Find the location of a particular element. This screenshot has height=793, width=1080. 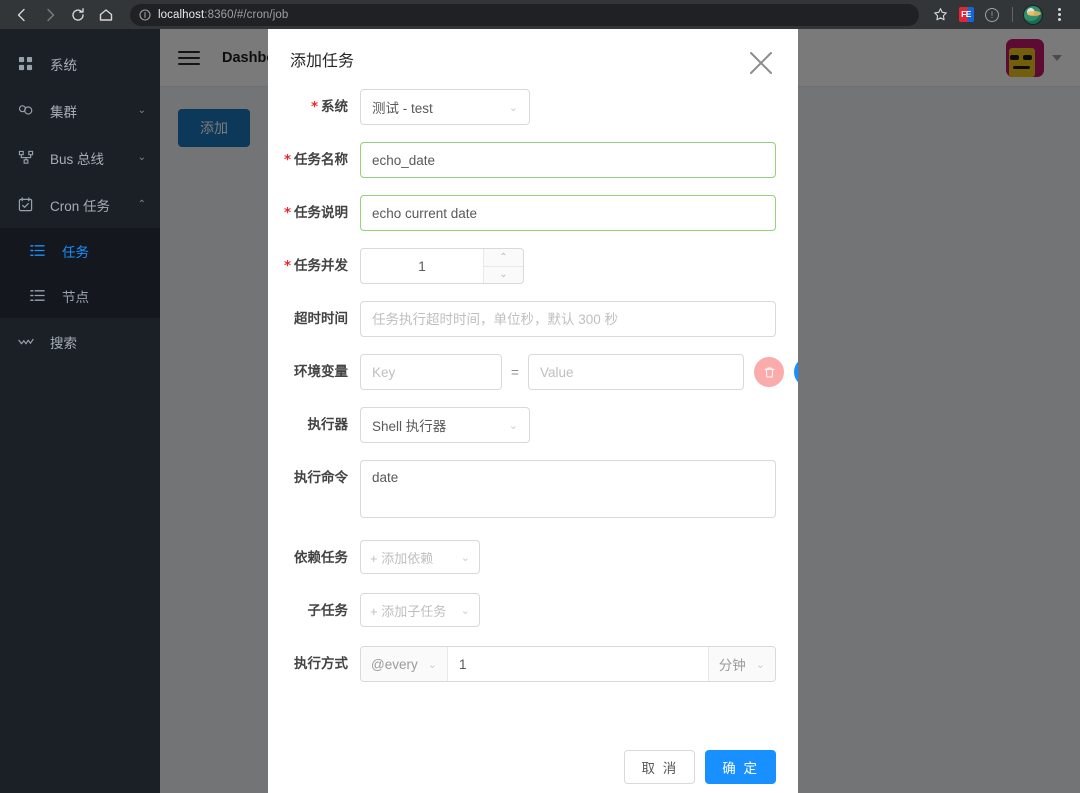

timeout-input is located at coordinates (568, 319).